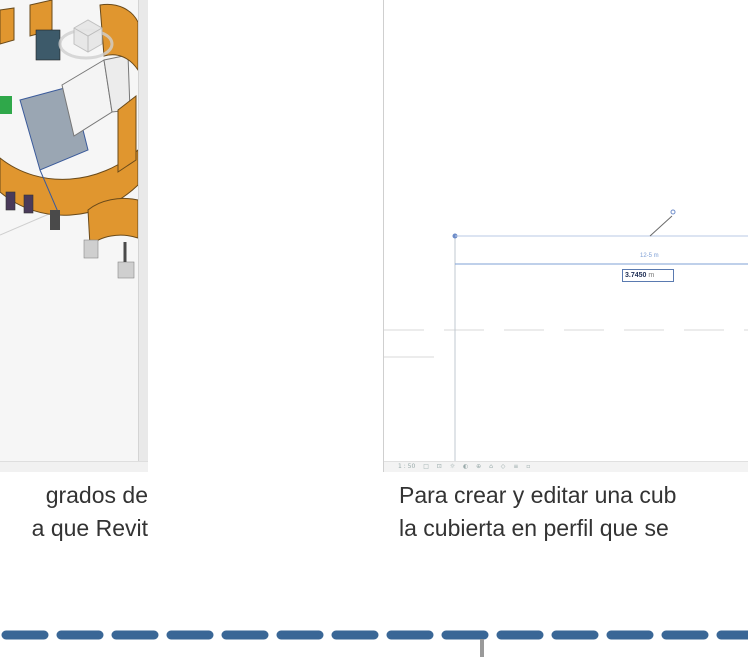  I want to click on view-controls-icons: □ ⊡ ☼ ◐ ⊕ ⌂ ◇ ≡ ▫, so click(478, 466).